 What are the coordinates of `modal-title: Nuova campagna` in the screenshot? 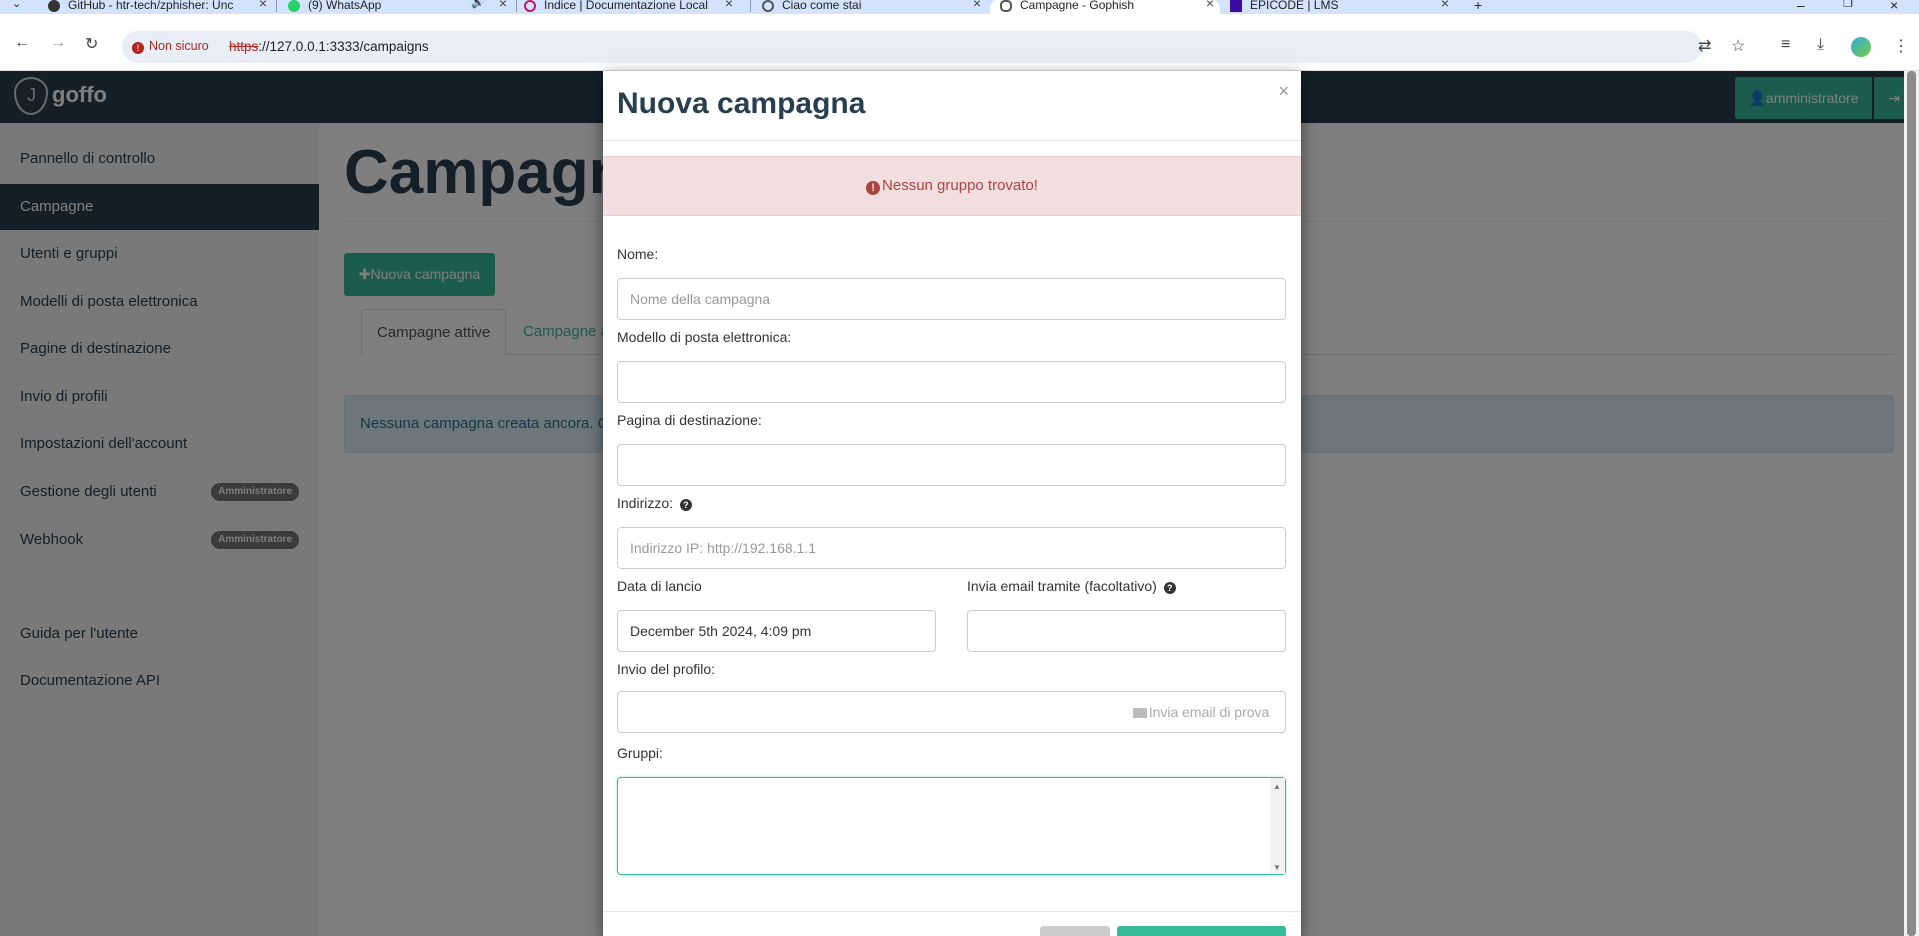 It's located at (741, 103).